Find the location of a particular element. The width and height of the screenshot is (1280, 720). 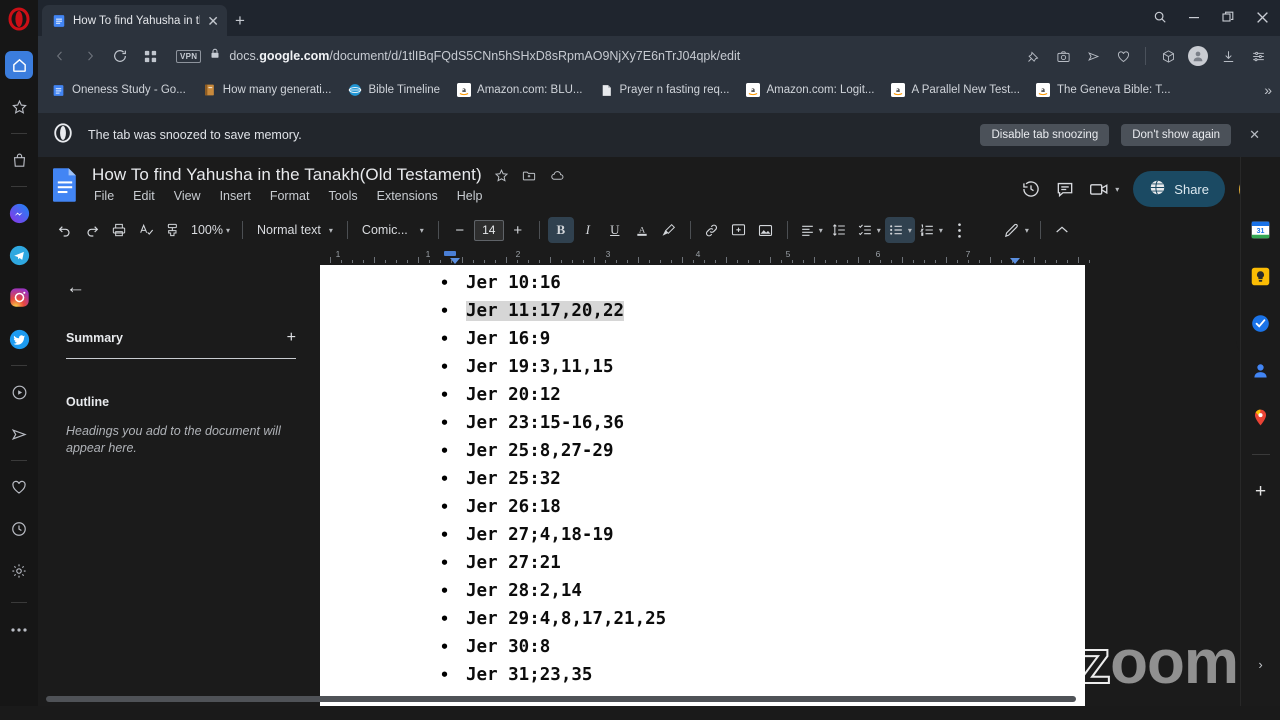

pin-icon is located at coordinates (1033, 56).